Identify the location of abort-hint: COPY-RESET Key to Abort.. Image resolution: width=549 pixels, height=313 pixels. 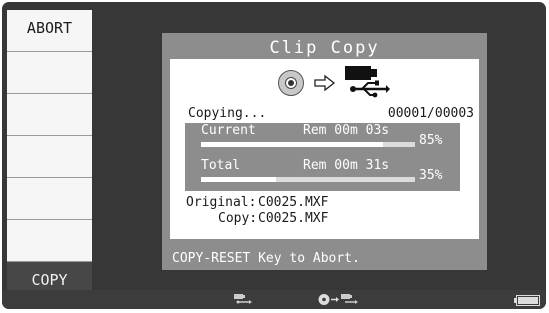
(266, 258).